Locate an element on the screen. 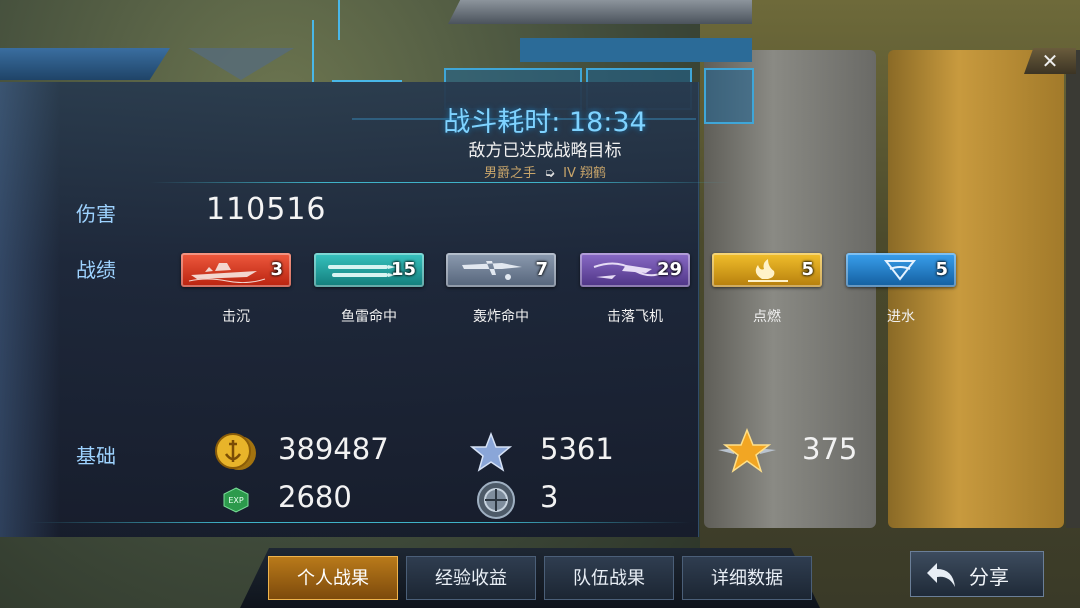 Image resolution: width=1080 pixels, height=608 pixels. badge-count: 29 is located at coordinates (669, 269).